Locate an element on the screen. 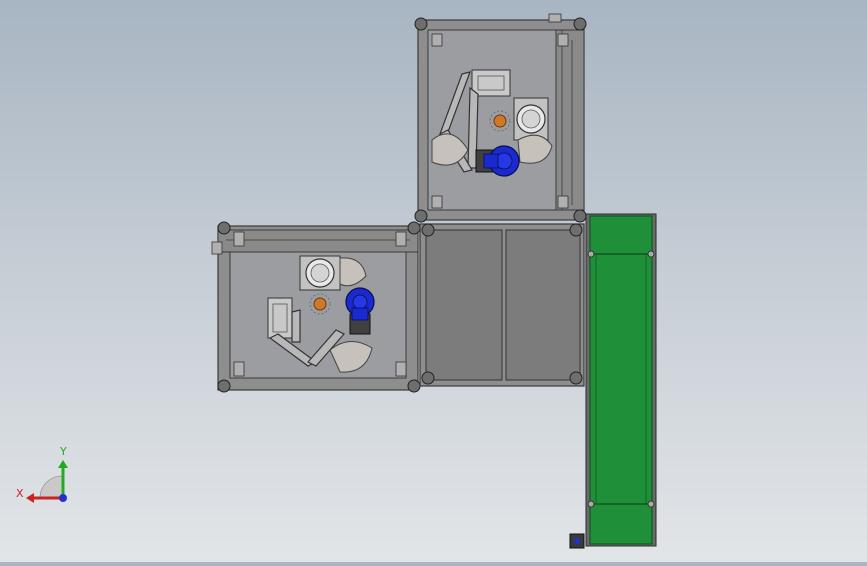  triad-z-axis is located at coordinates (63, 498).